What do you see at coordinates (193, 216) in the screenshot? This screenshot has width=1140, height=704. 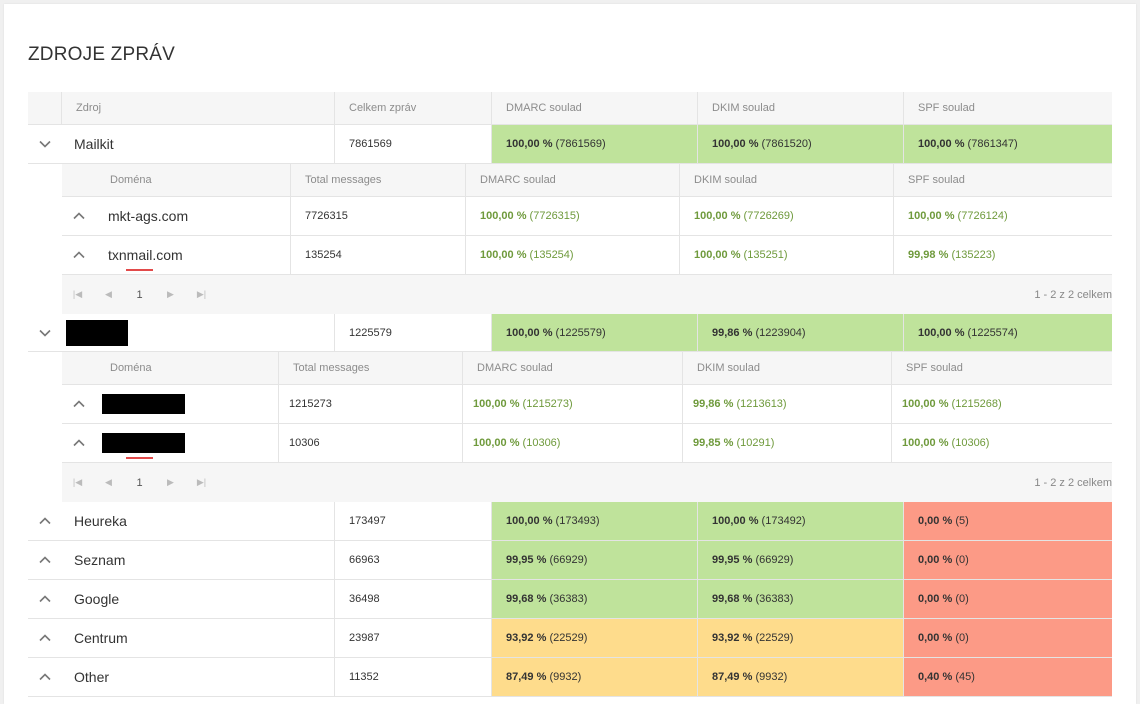 I see `domain-name: mkt-ags.com` at bounding box center [193, 216].